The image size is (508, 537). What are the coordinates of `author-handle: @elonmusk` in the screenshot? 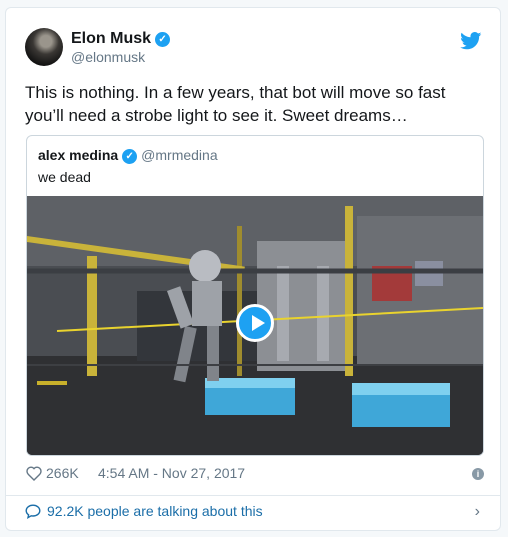 It's located at (108, 57).